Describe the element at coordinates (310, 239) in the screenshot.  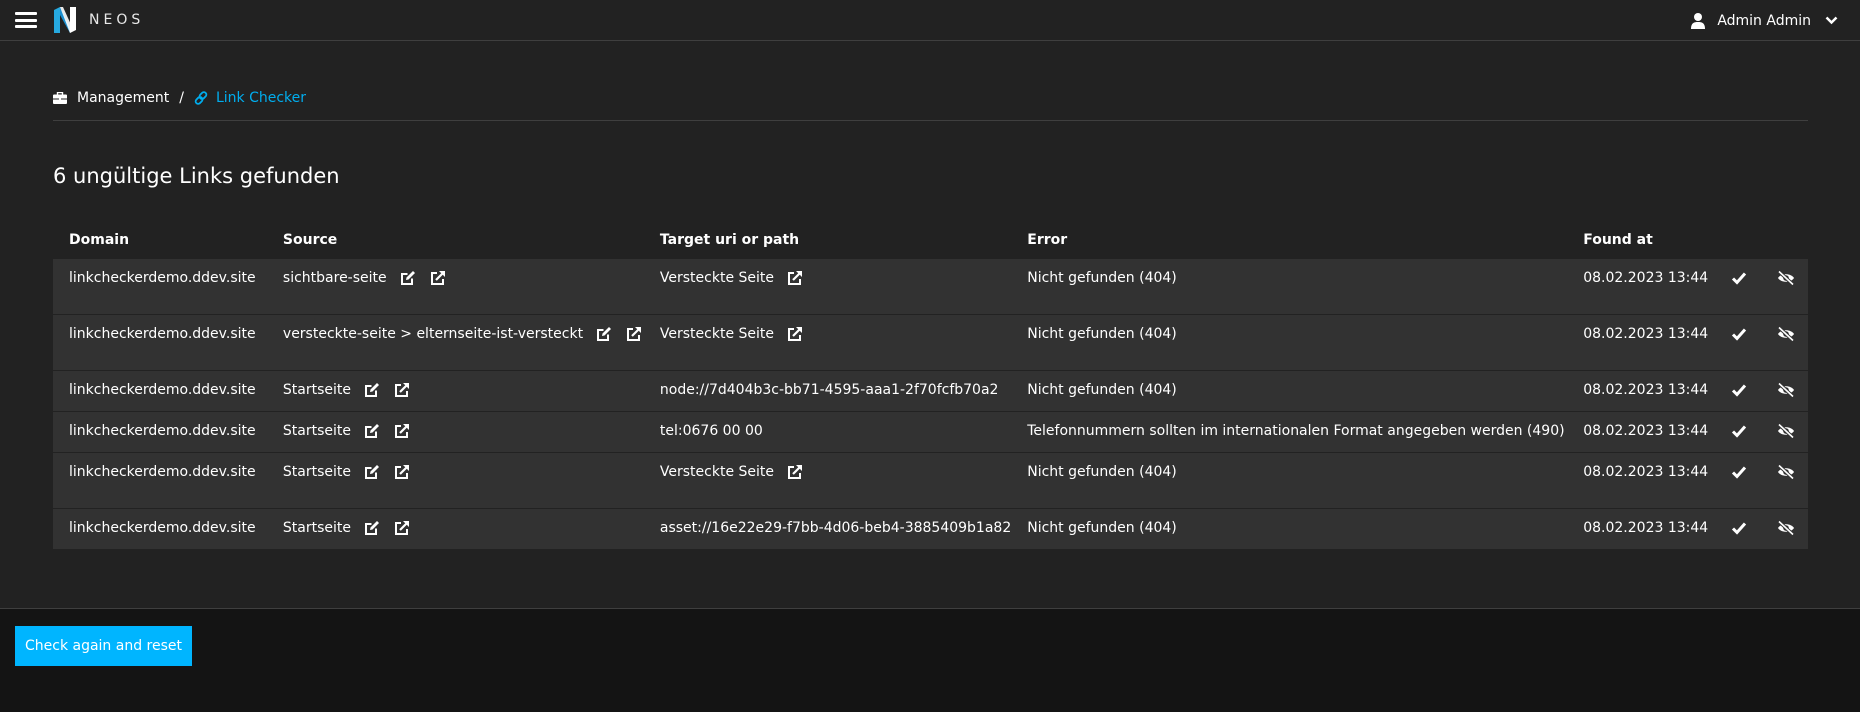
I see `column-header-source: Source` at that location.